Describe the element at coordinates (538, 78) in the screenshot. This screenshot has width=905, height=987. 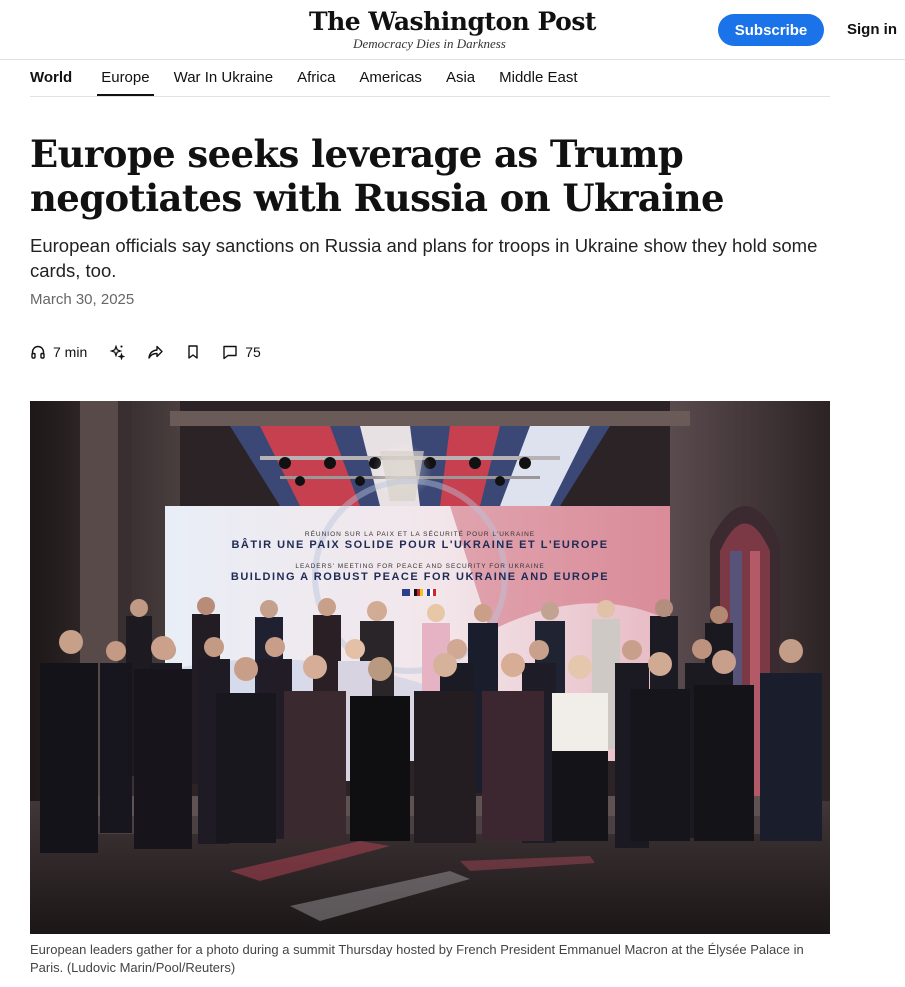
I see `nav-item-middle-east: Middle East` at that location.